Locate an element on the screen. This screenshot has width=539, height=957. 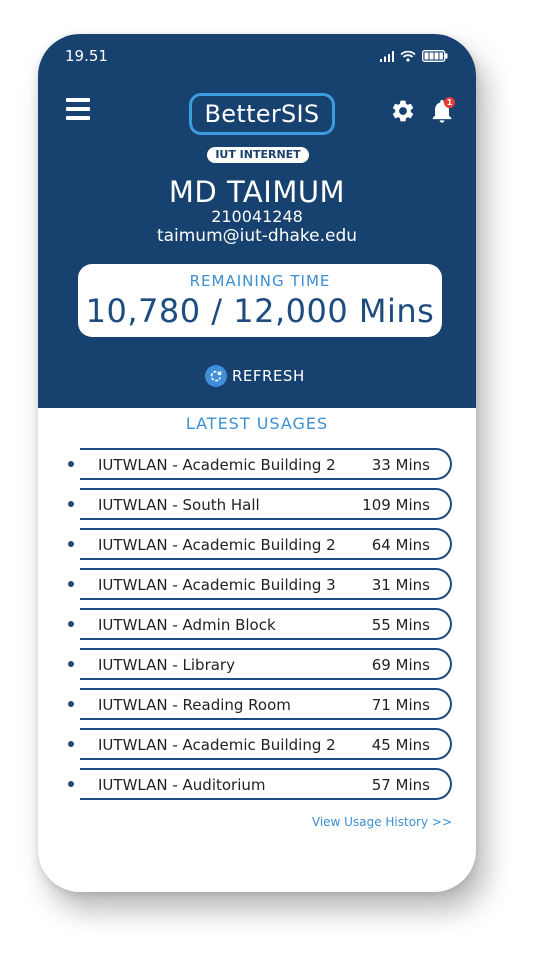
refresh-button: REFRESH is located at coordinates (255, 376).